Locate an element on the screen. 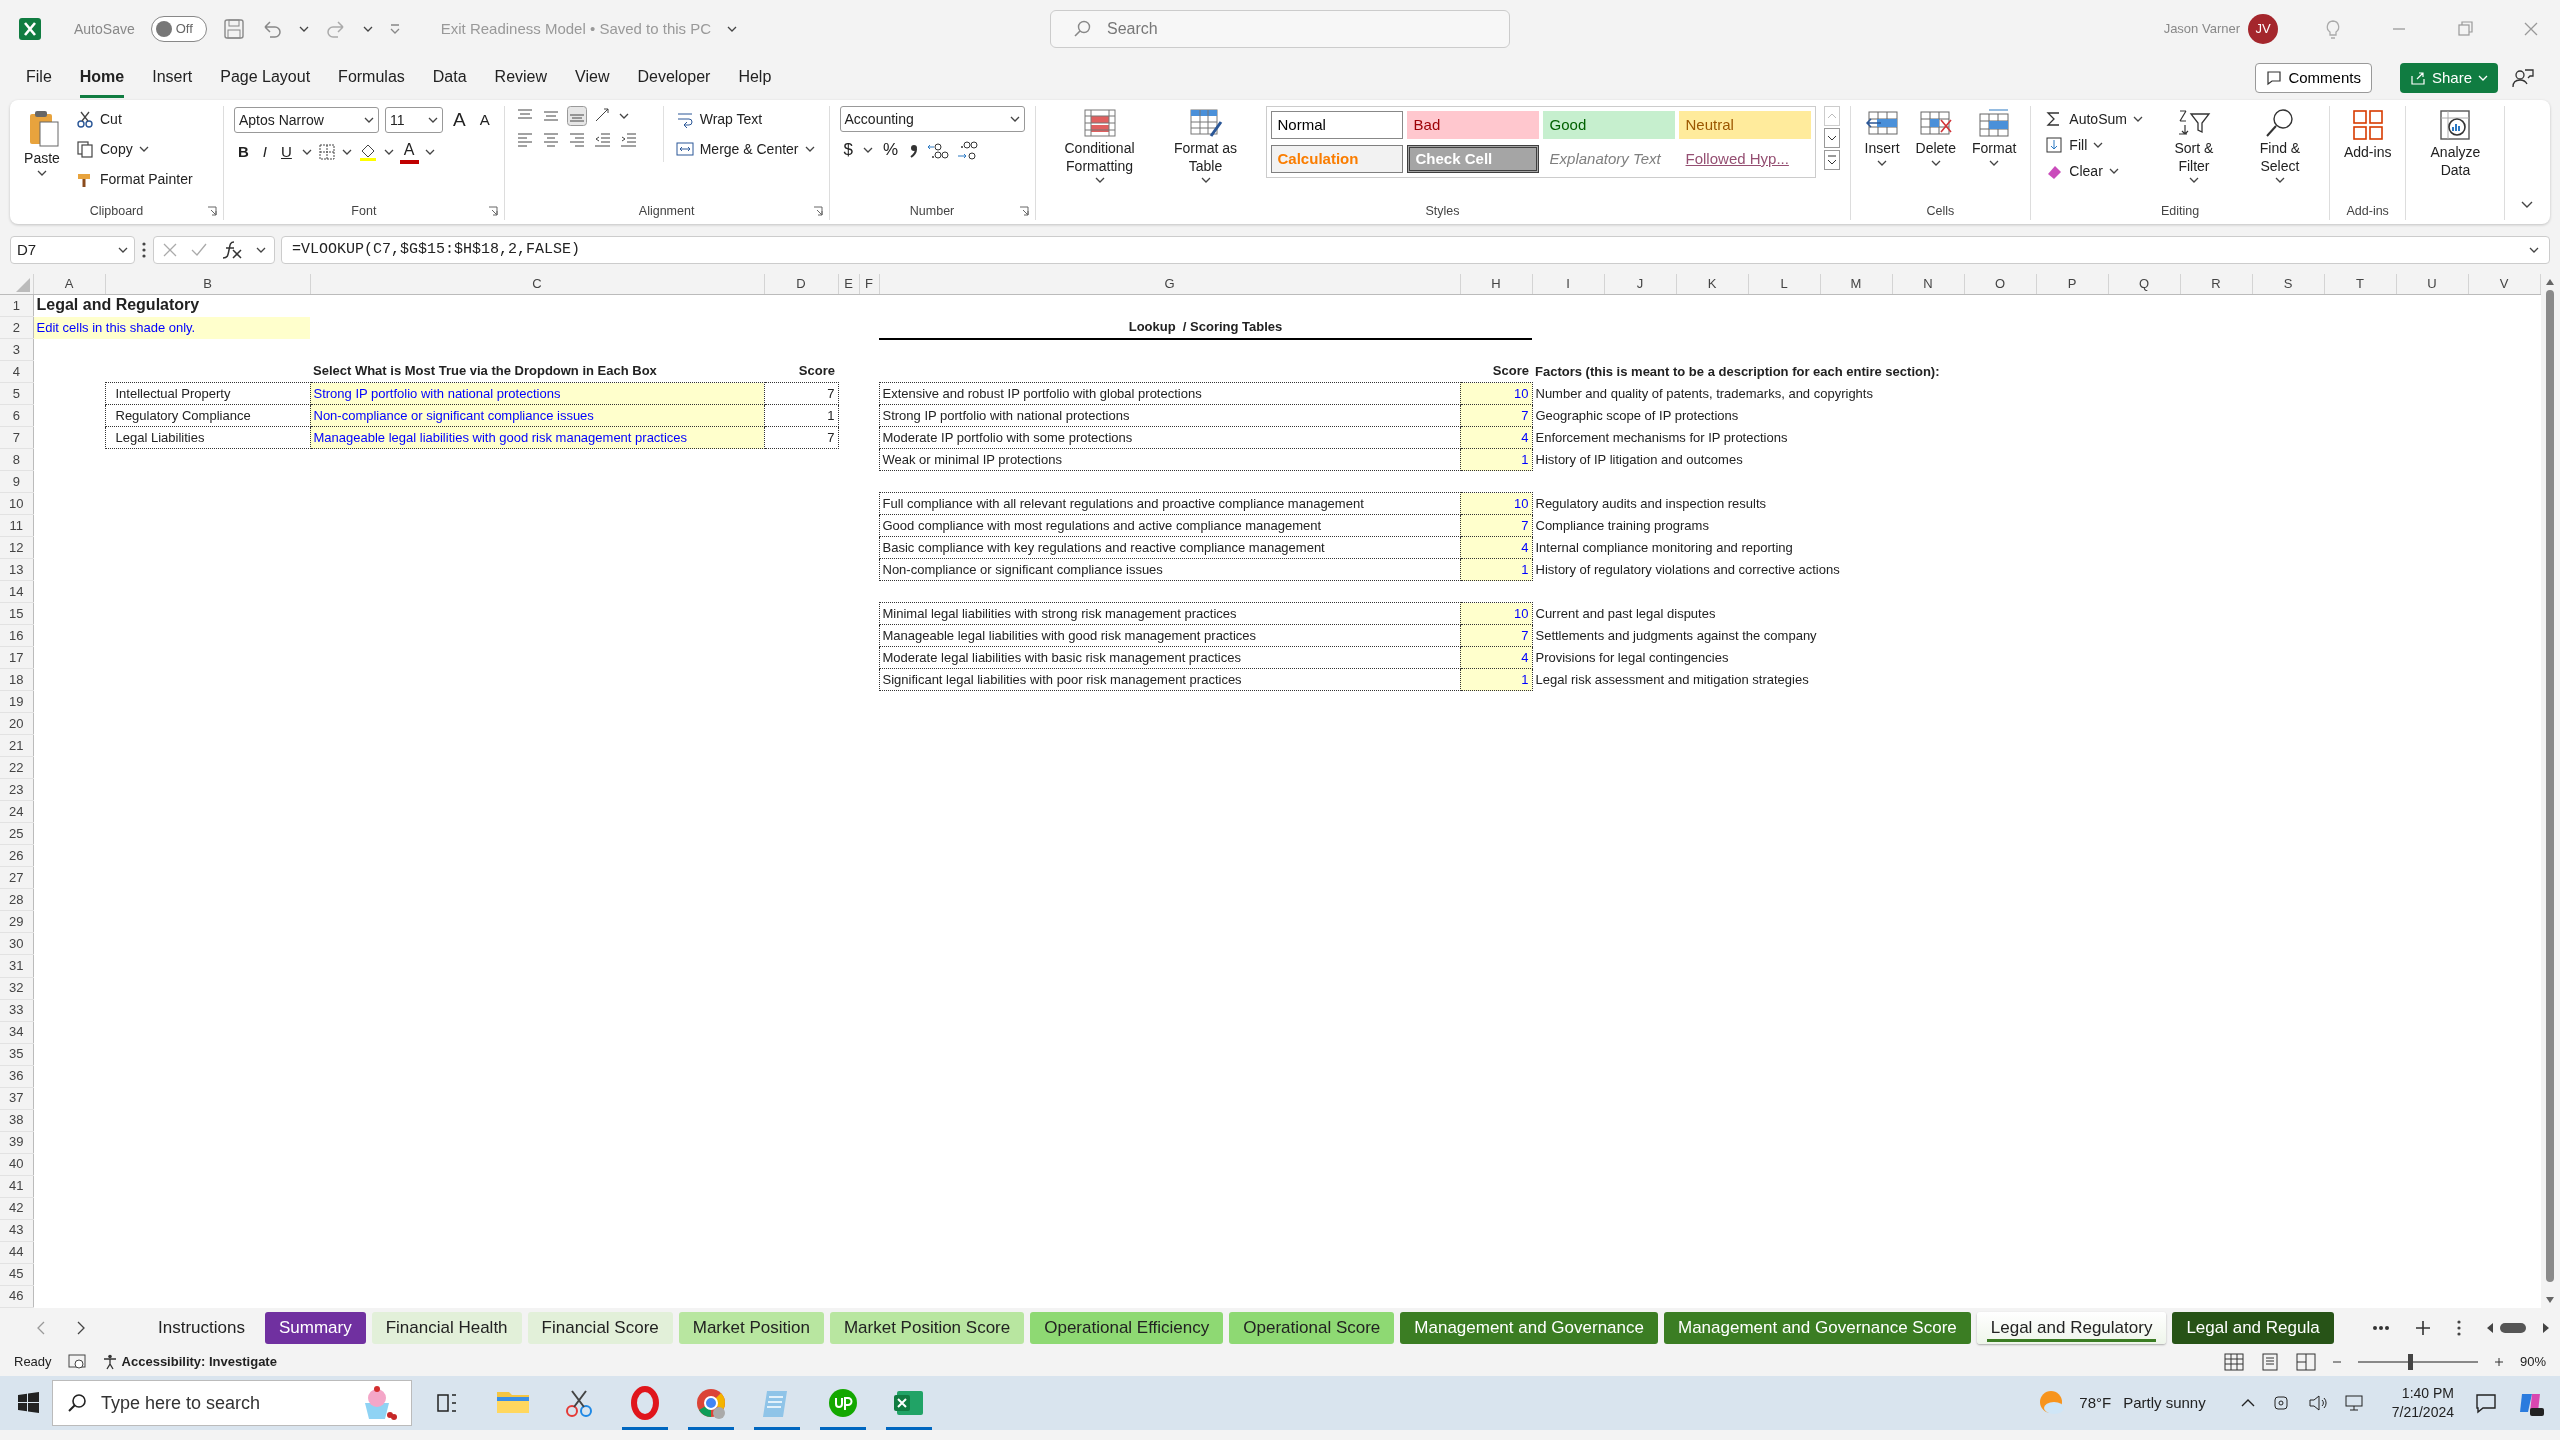 The height and width of the screenshot is (1440, 2560). column-letter: U is located at coordinates (2432, 284).